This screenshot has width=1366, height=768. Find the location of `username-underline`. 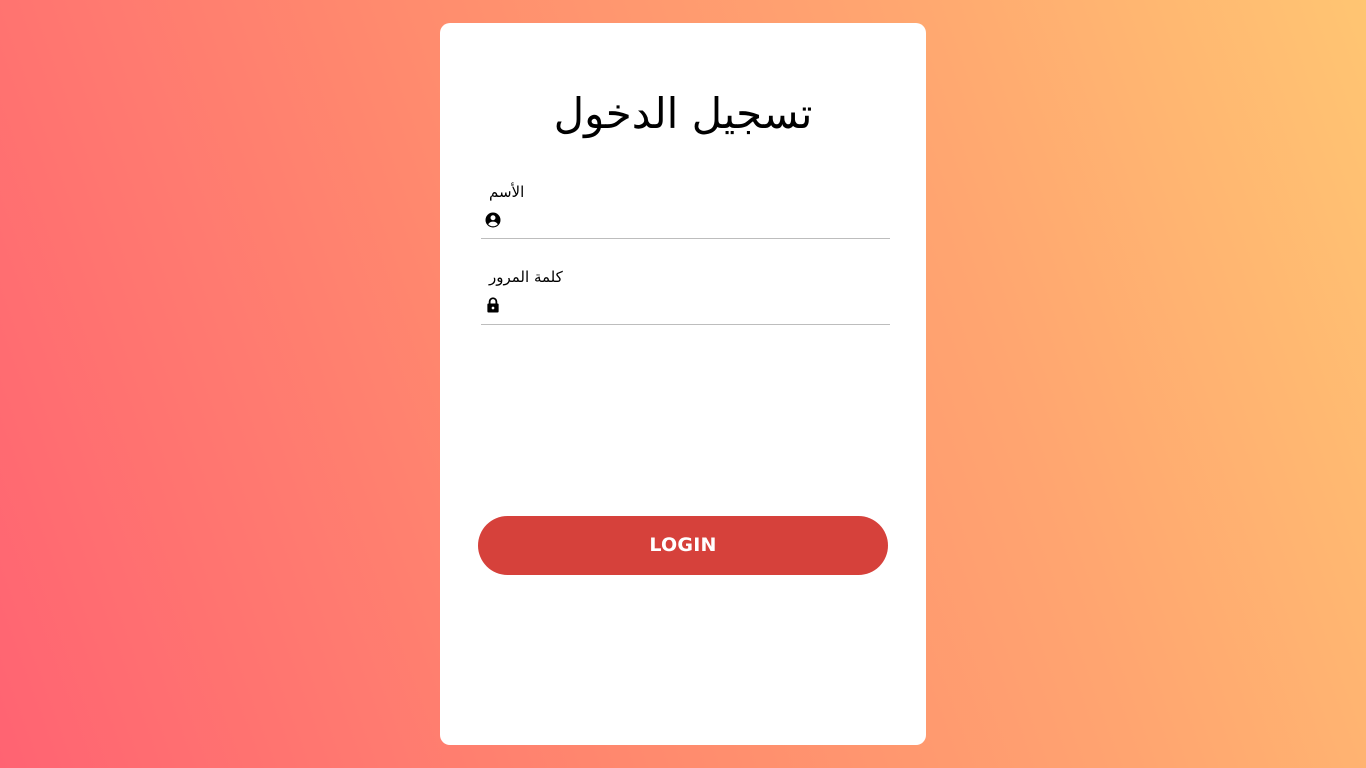

username-underline is located at coordinates (685, 238).